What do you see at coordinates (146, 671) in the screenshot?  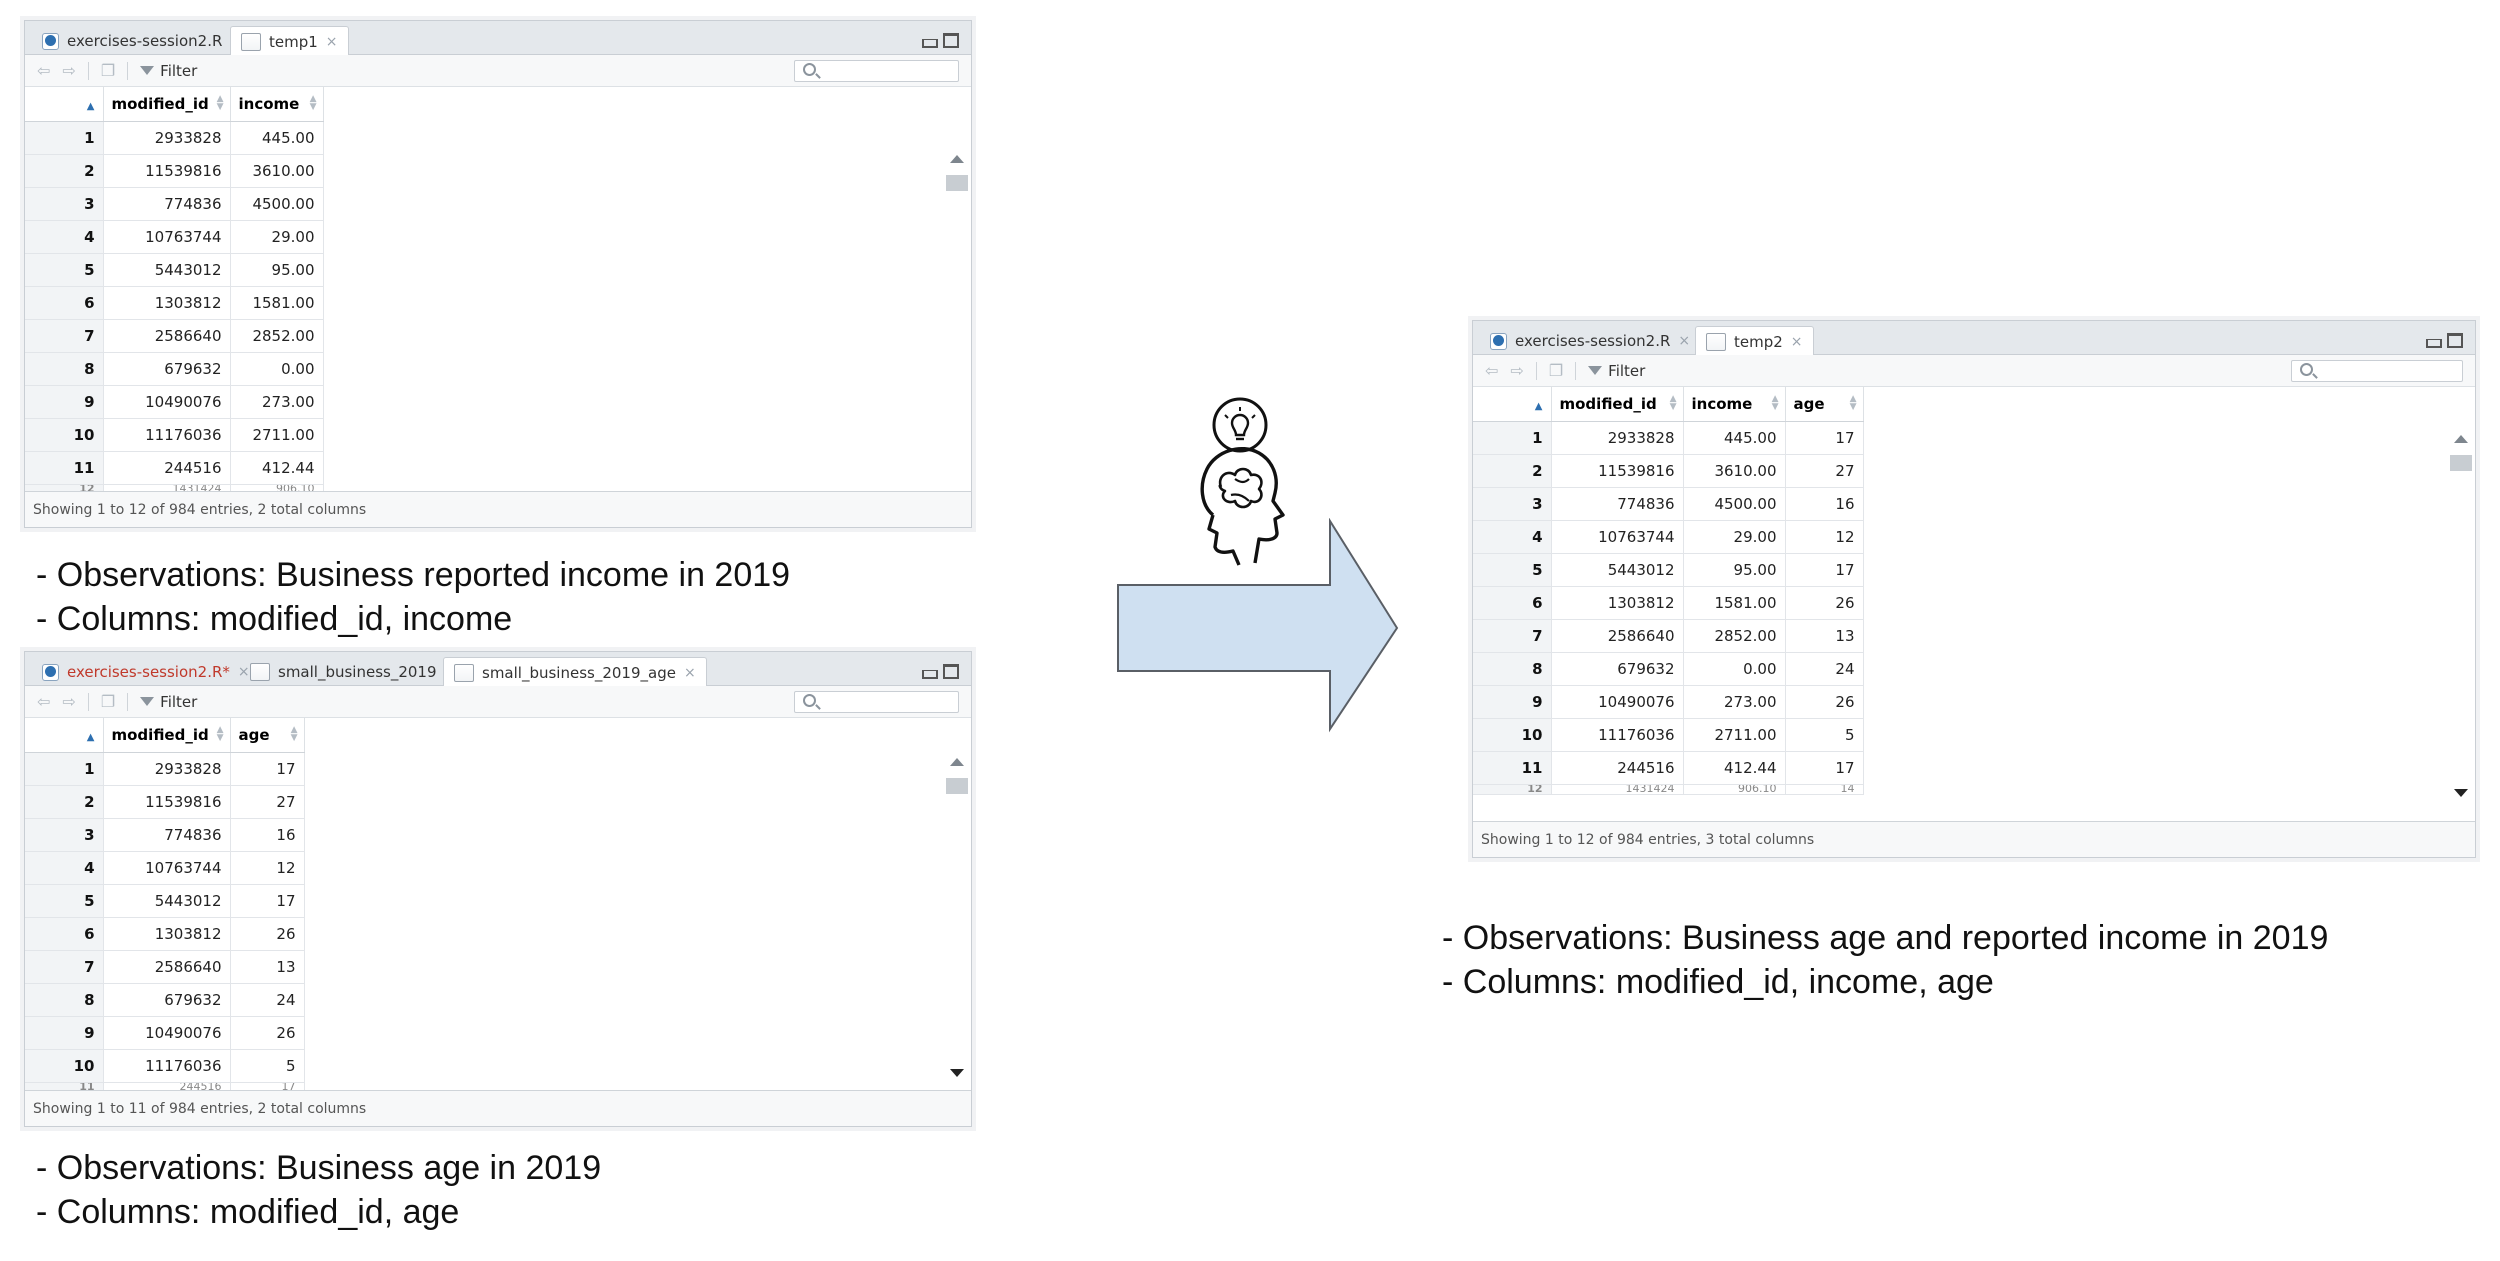 I see `tab-exercises-script: exercises-session2.R* ×` at bounding box center [146, 671].